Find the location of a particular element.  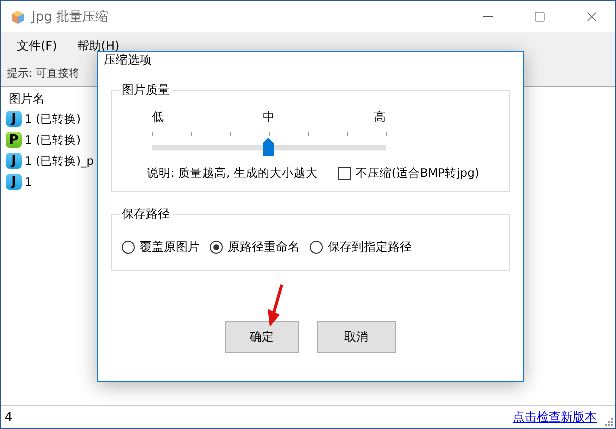

slider-label: 中 is located at coordinates (269, 117).